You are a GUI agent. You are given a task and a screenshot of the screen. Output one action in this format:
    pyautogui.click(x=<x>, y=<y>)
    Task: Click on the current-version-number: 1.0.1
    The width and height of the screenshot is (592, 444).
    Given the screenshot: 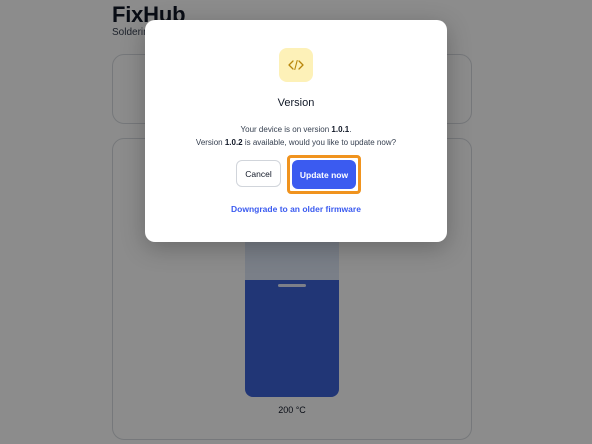 What is the action you would take?
    pyautogui.click(x=340, y=129)
    